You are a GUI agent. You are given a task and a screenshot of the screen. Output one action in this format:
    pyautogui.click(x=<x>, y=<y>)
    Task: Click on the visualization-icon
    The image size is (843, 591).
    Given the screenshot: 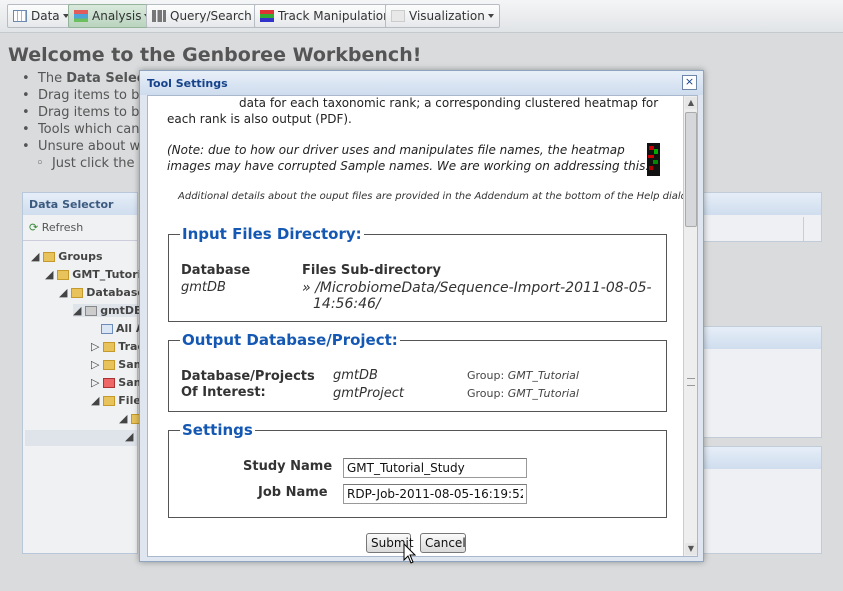 What is the action you would take?
    pyautogui.click(x=398, y=16)
    